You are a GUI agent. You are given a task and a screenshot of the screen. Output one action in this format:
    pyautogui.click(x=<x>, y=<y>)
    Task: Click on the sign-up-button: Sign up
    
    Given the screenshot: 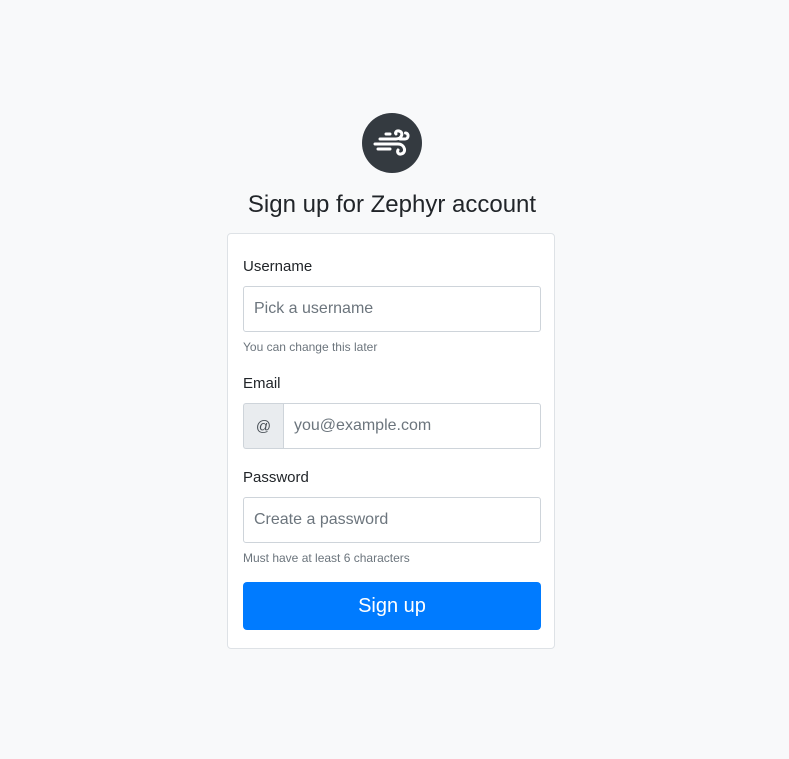 What is the action you would take?
    pyautogui.click(x=392, y=606)
    